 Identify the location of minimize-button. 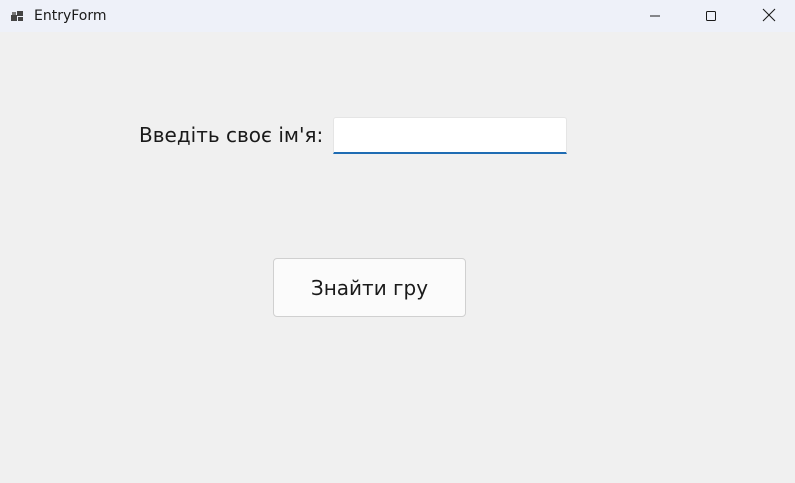
(655, 16).